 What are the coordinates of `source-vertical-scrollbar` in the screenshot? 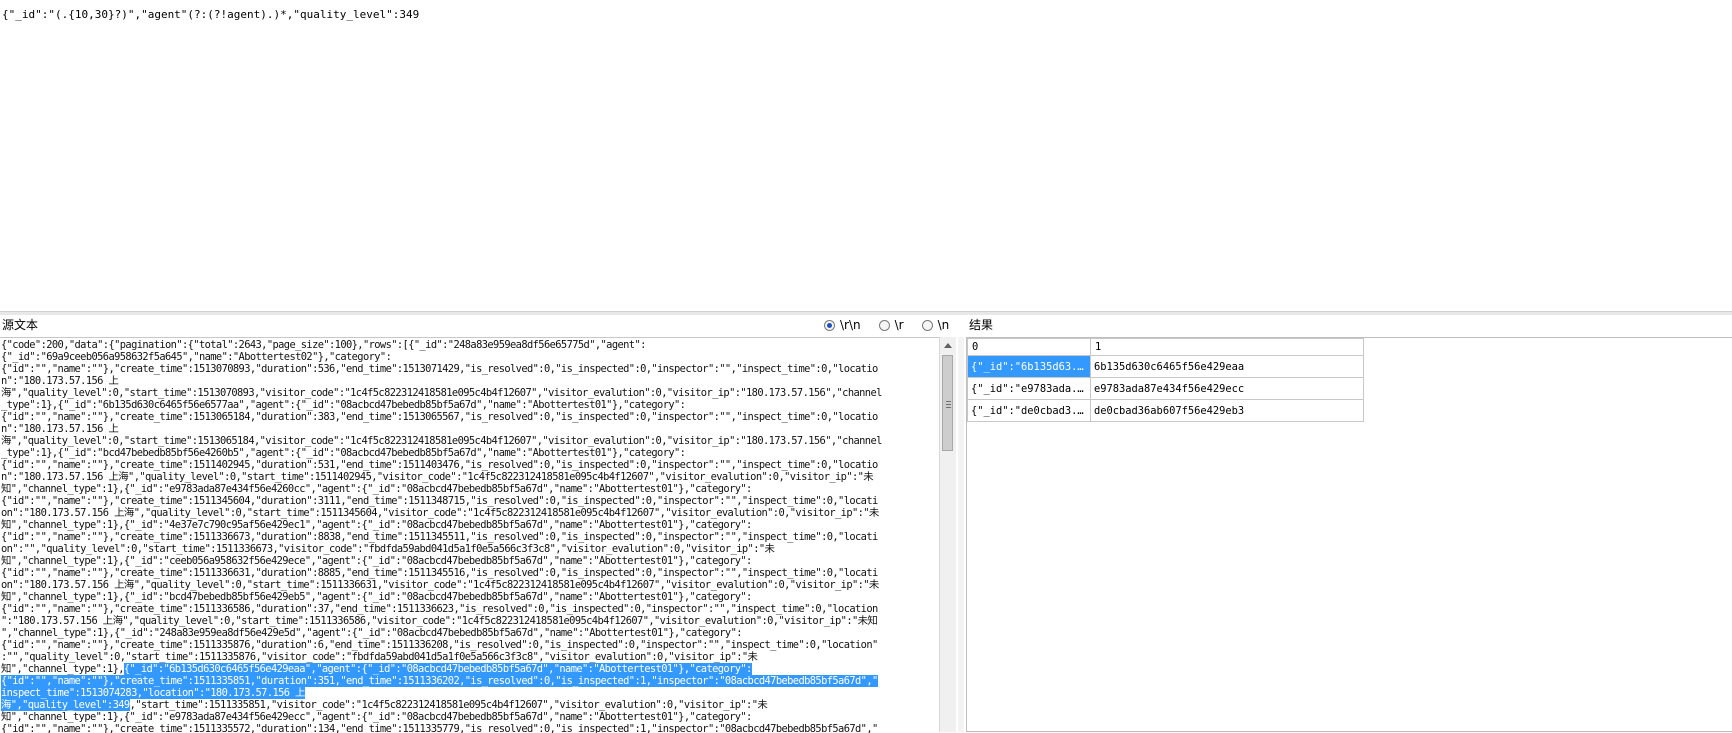 It's located at (947, 534).